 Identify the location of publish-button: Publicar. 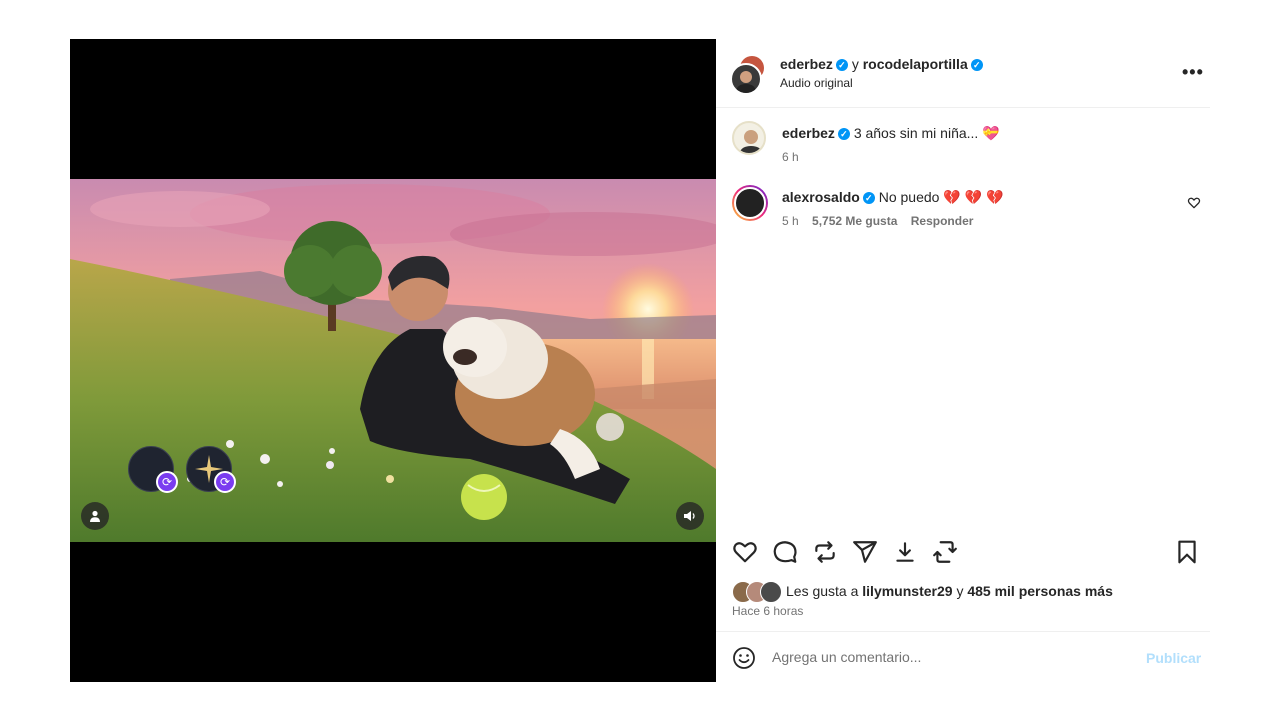
(1173, 658).